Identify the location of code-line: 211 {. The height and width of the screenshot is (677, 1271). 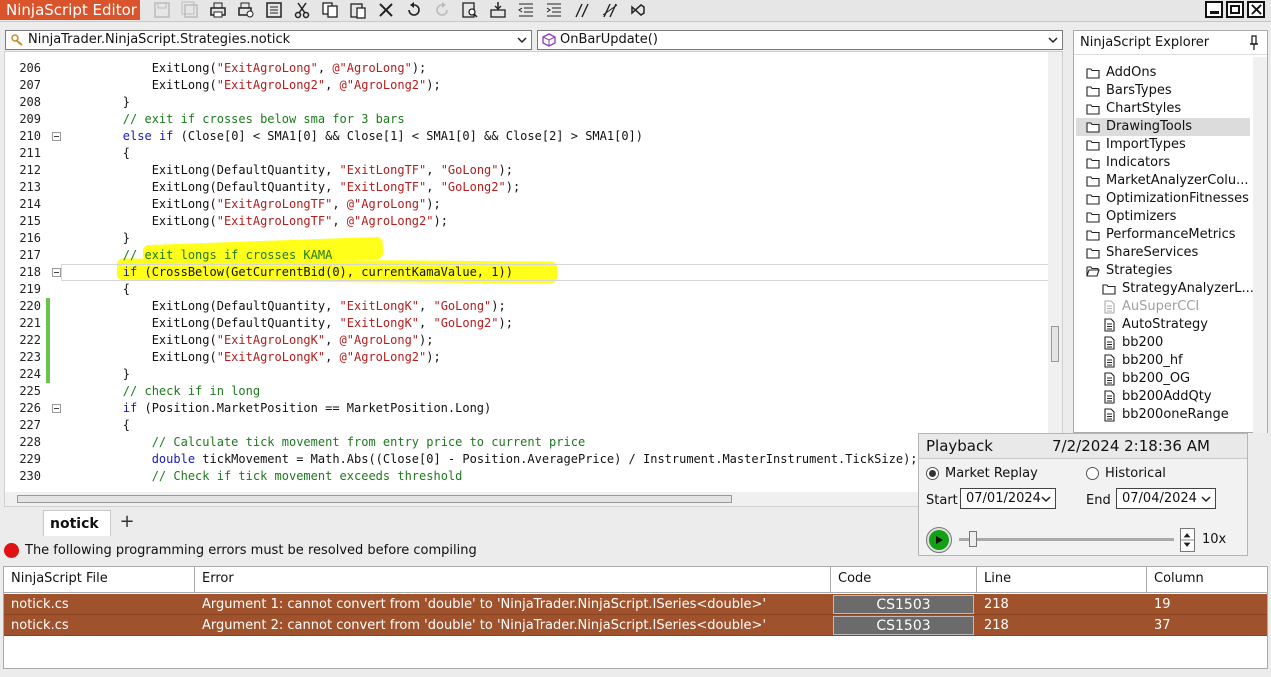
(527, 153).